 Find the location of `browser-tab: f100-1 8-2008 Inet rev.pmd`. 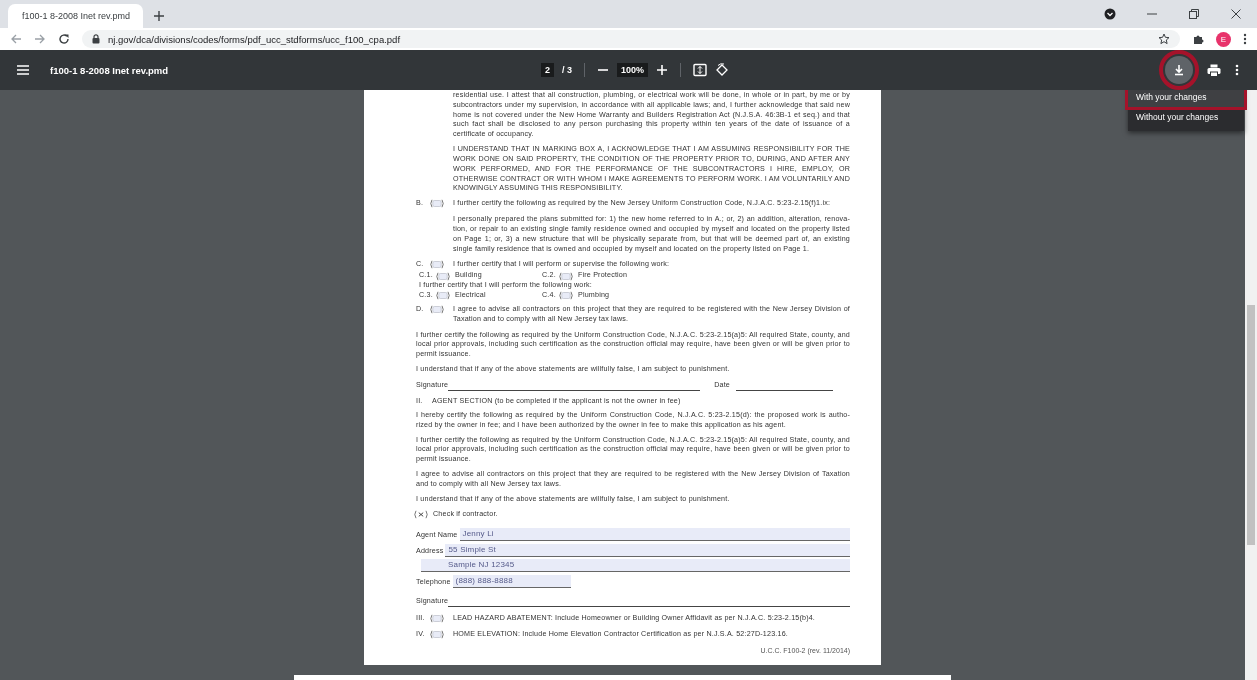

browser-tab: f100-1 8-2008 Inet rev.pmd is located at coordinates (75, 16).